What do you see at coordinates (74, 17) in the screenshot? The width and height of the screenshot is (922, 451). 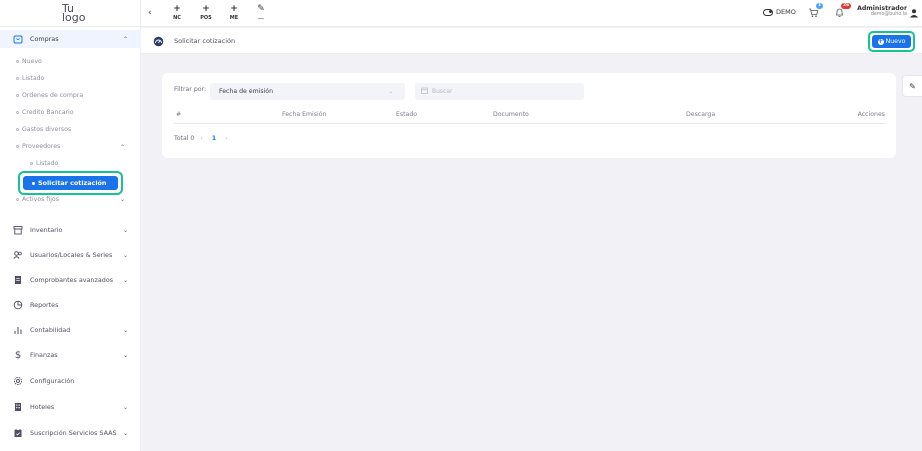 I see `logo-line-2: logo` at bounding box center [74, 17].